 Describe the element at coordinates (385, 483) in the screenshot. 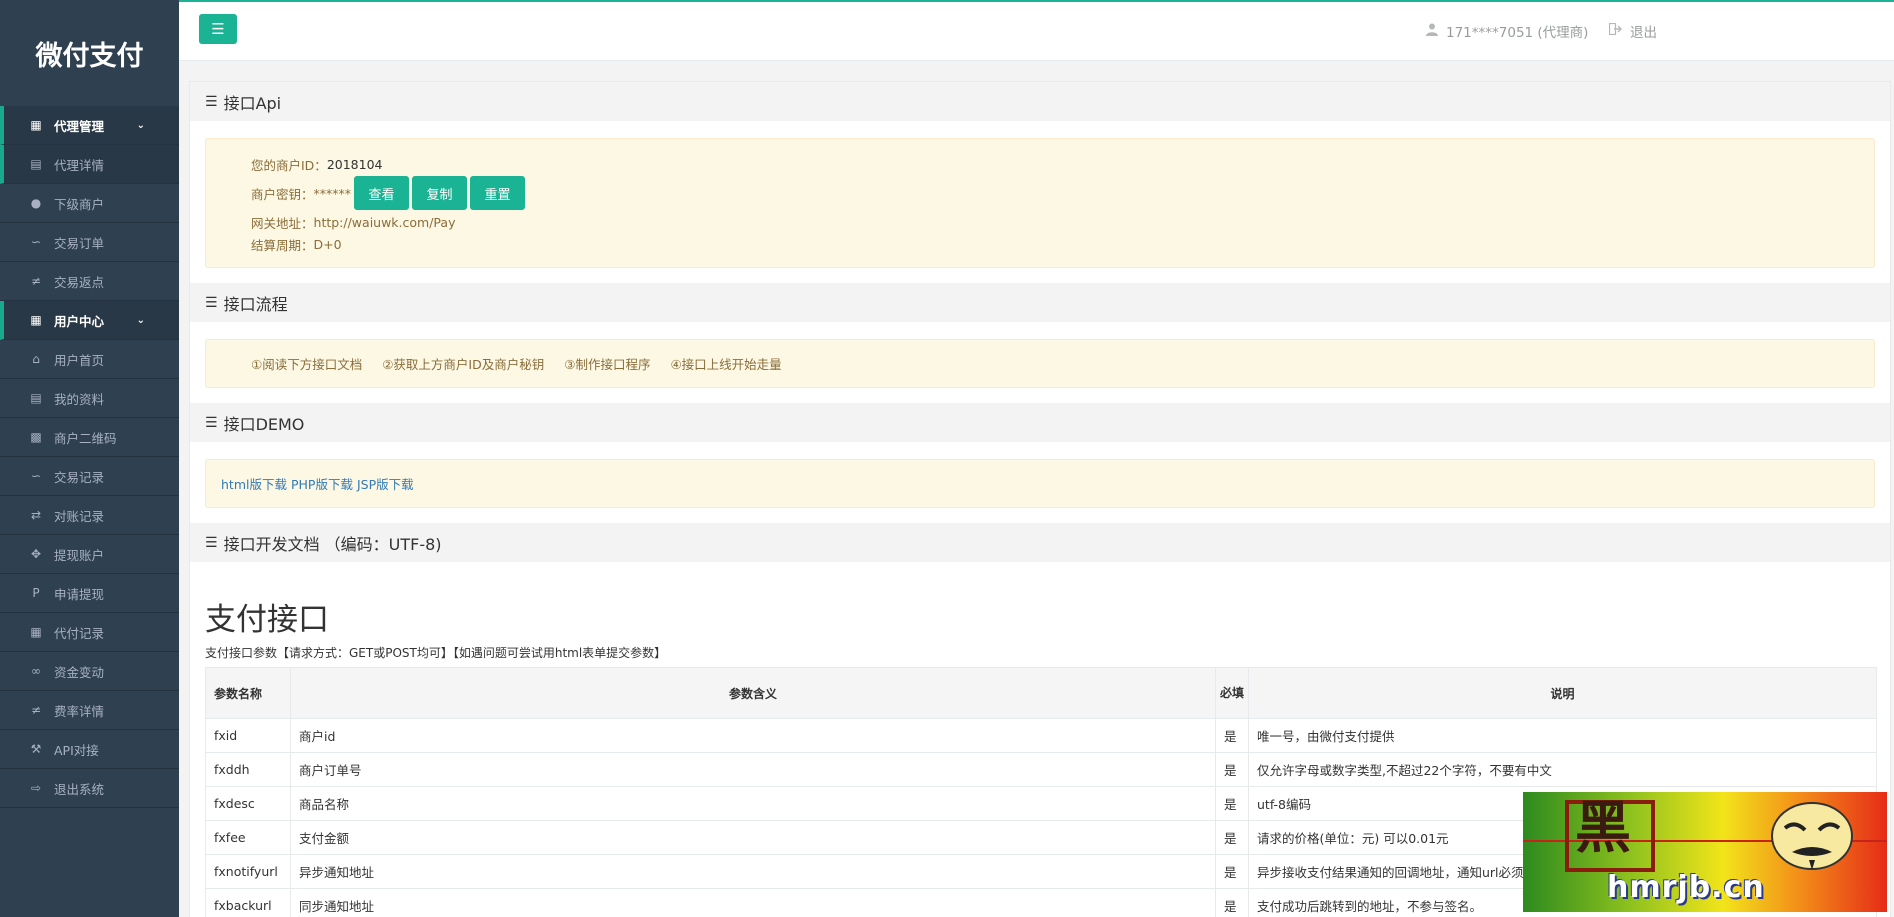

I see `demo-link-jsp: JSP版下载` at that location.